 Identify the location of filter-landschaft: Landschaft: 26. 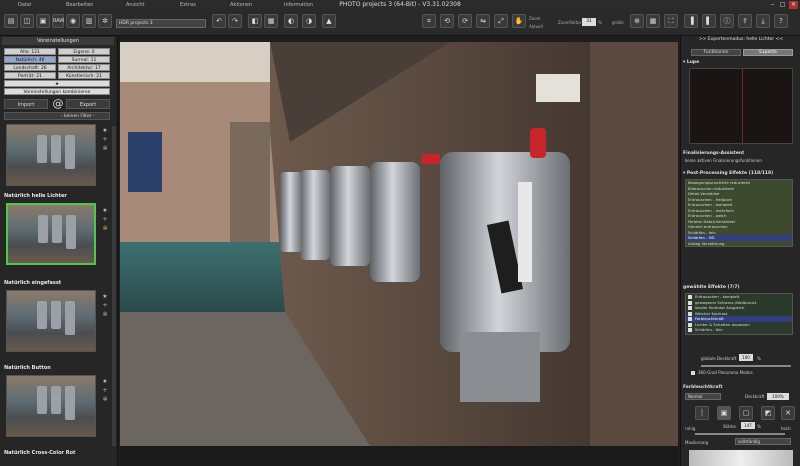
(30, 67).